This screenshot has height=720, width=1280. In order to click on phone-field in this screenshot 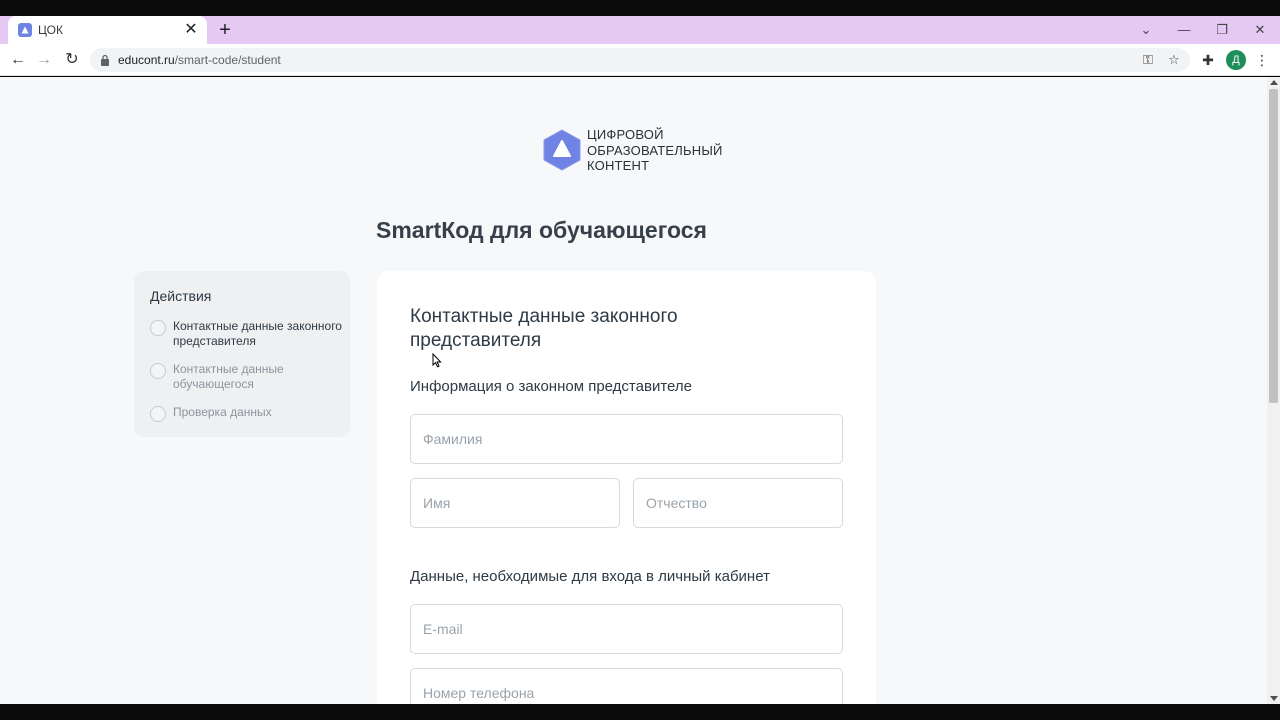, I will do `click(626, 686)`.